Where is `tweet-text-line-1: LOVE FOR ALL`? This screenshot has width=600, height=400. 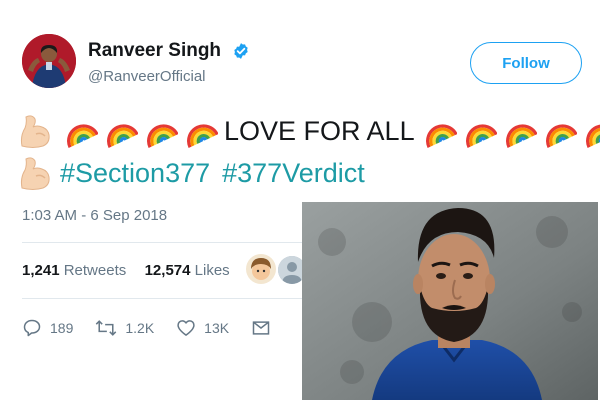
tweet-text-line-1: LOVE FOR ALL is located at coordinates (308, 131).